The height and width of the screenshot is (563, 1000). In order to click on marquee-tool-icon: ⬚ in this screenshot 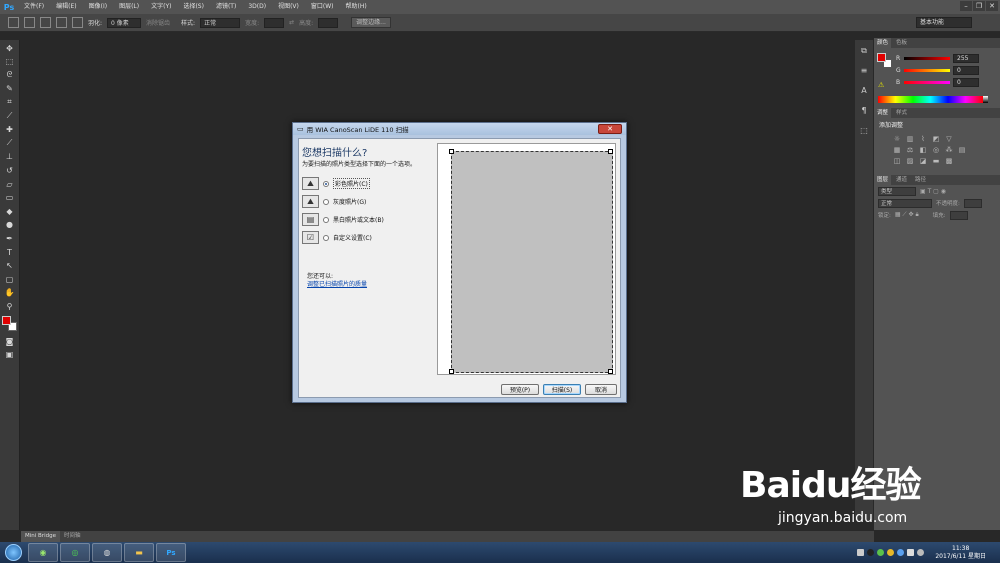, I will do `click(10, 61)`.